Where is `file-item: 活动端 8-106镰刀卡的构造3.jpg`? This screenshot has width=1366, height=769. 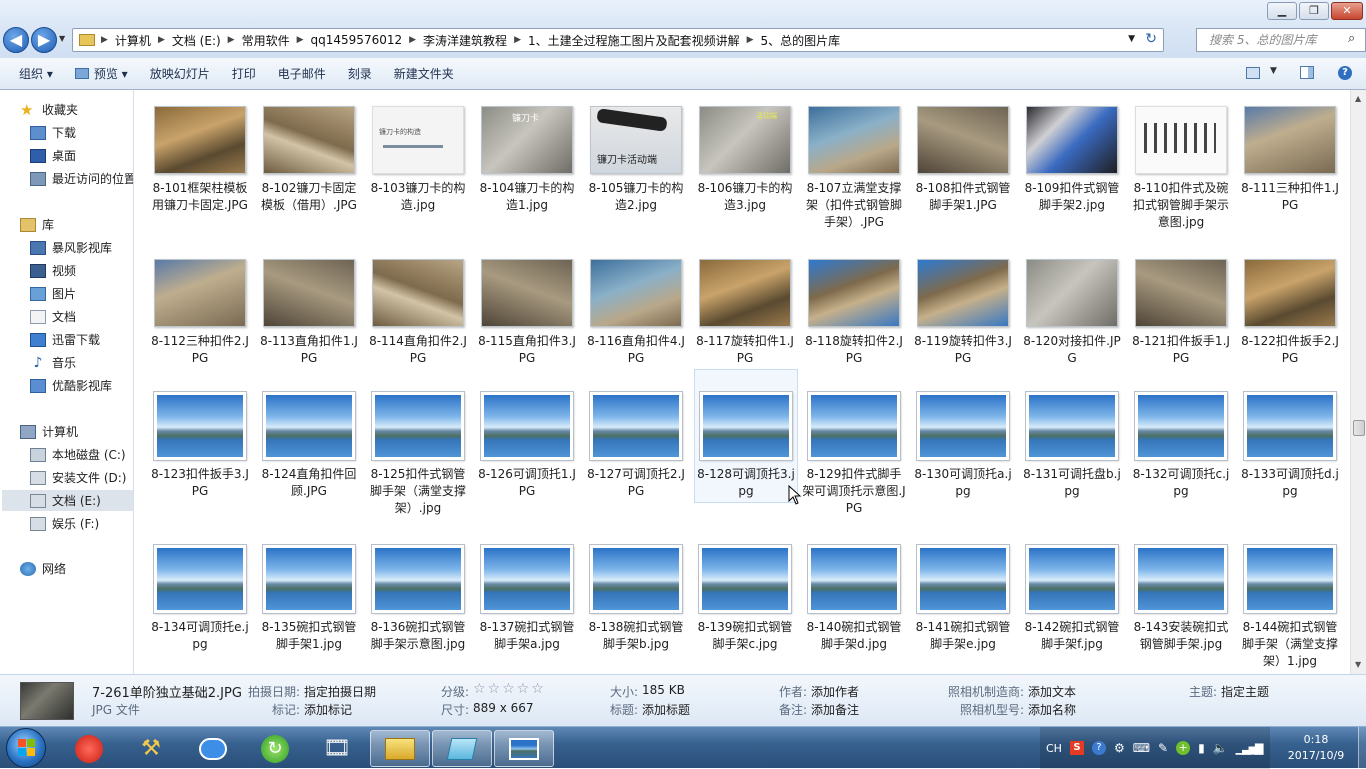 file-item: 活动端 8-106镰刀卡的构造3.jpg is located at coordinates (745, 160).